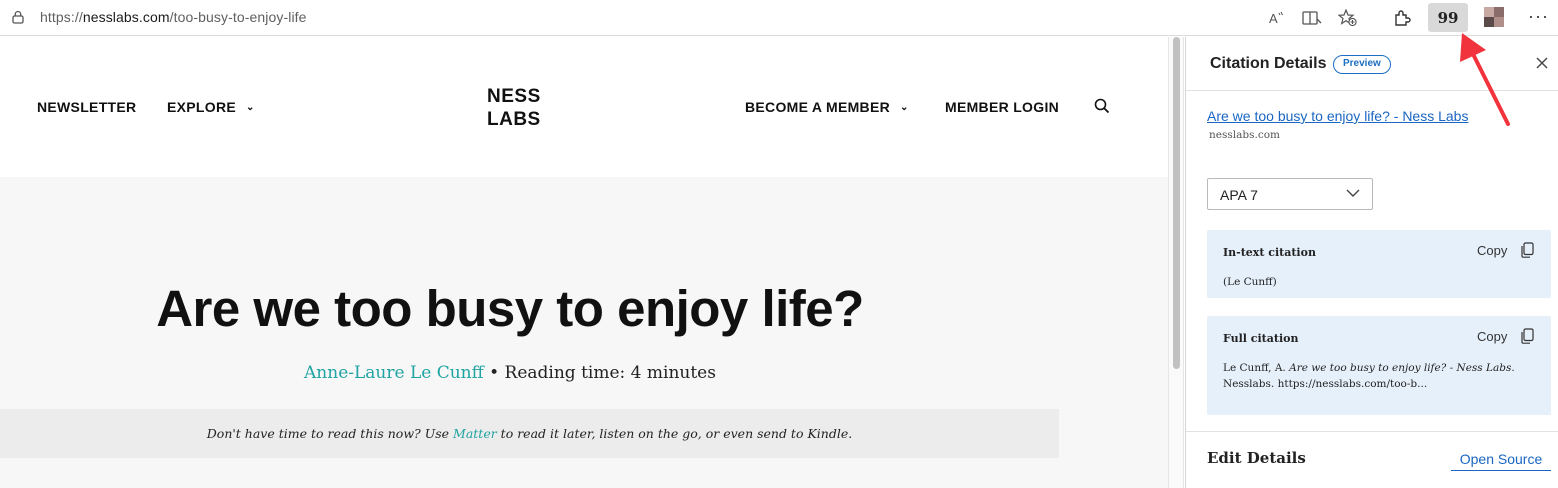  What do you see at coordinates (1256, 458) in the screenshot?
I see `edit-details-heading: Edit Details` at bounding box center [1256, 458].